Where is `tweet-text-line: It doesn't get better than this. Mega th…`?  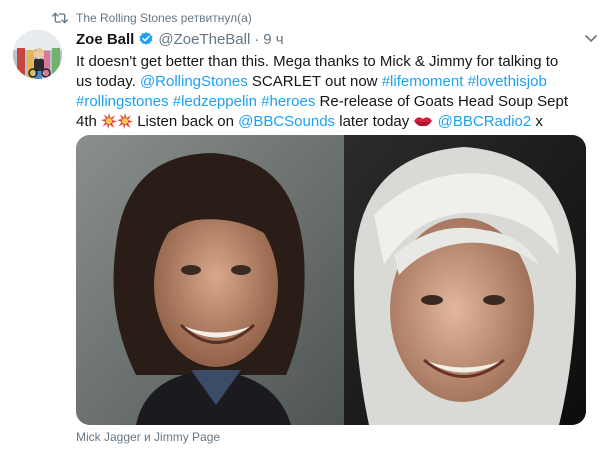 tweet-text-line: It doesn't get better than this. Mega th… is located at coordinates (333, 62).